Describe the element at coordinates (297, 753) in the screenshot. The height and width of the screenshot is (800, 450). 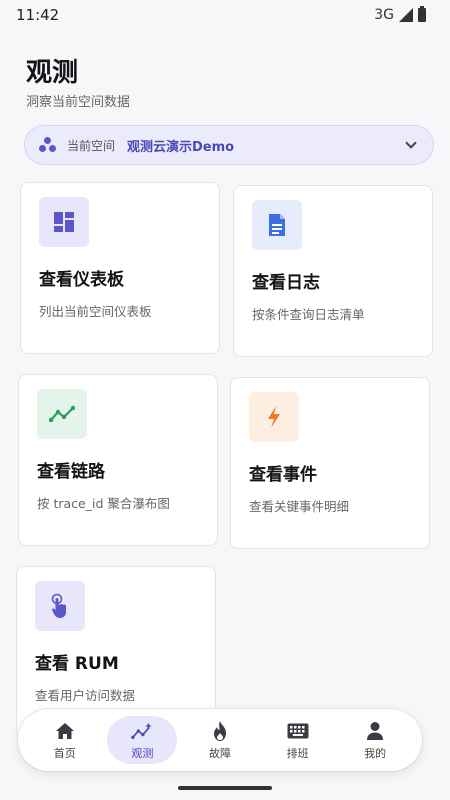
I see `nav-label: 排班` at that location.